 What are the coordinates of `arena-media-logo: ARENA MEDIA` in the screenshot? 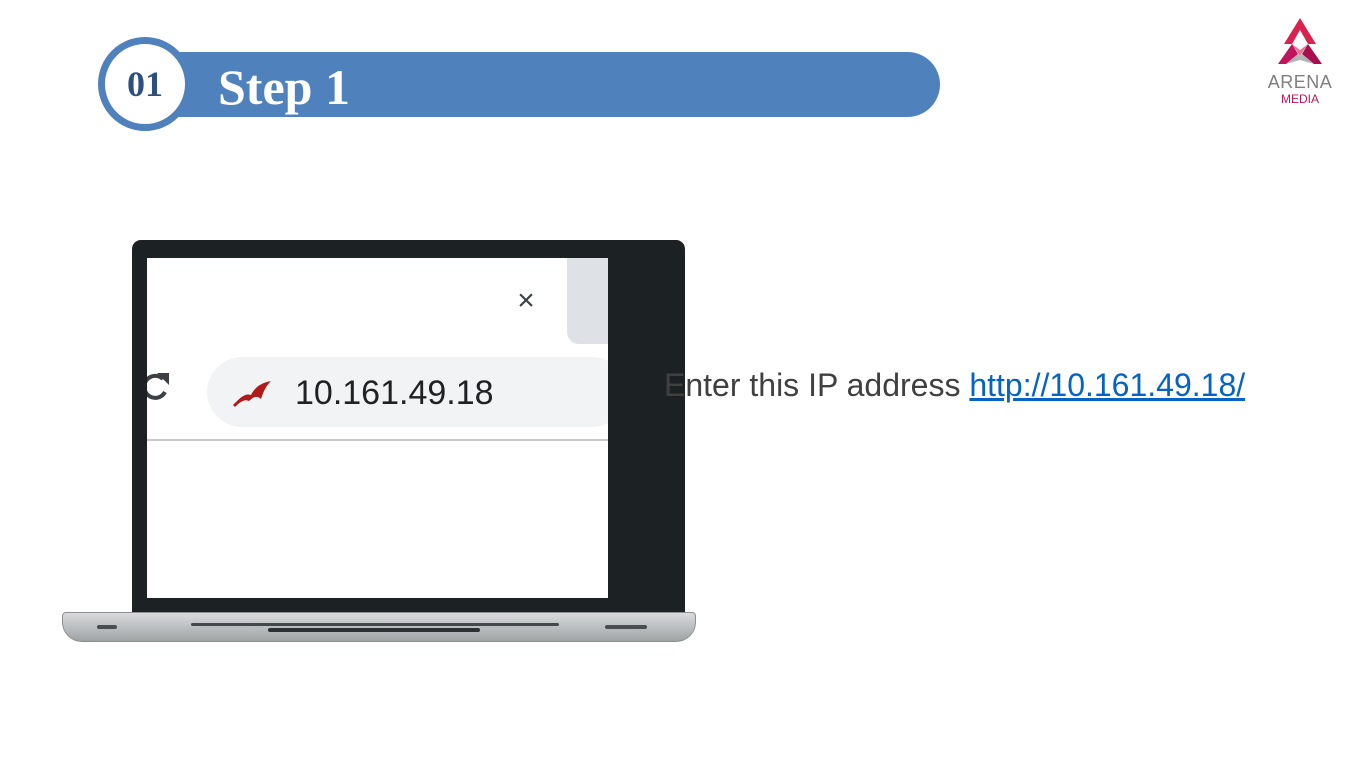 It's located at (1300, 62).